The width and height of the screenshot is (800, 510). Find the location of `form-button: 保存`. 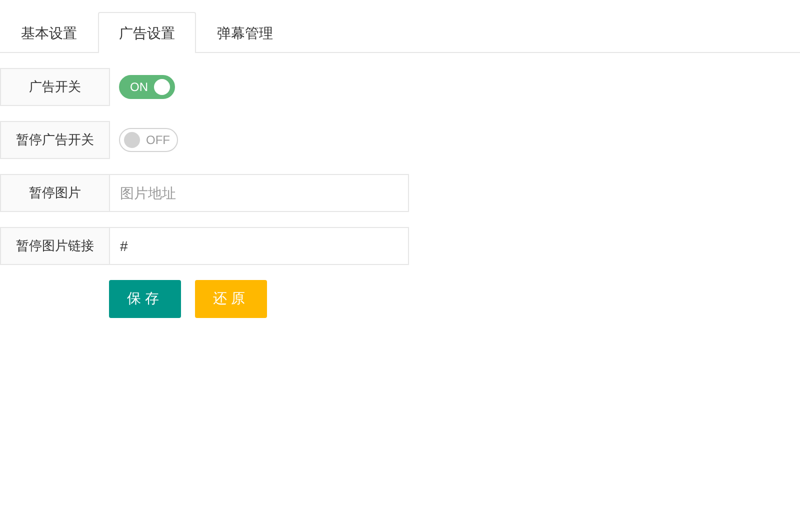

form-button: 保存 is located at coordinates (145, 299).